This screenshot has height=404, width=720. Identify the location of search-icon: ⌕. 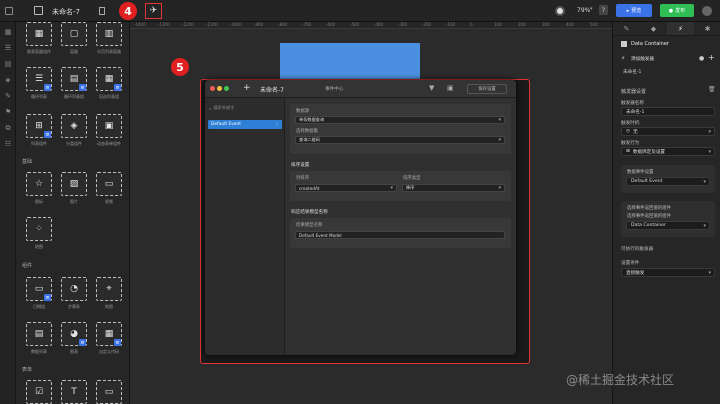
(210, 108).